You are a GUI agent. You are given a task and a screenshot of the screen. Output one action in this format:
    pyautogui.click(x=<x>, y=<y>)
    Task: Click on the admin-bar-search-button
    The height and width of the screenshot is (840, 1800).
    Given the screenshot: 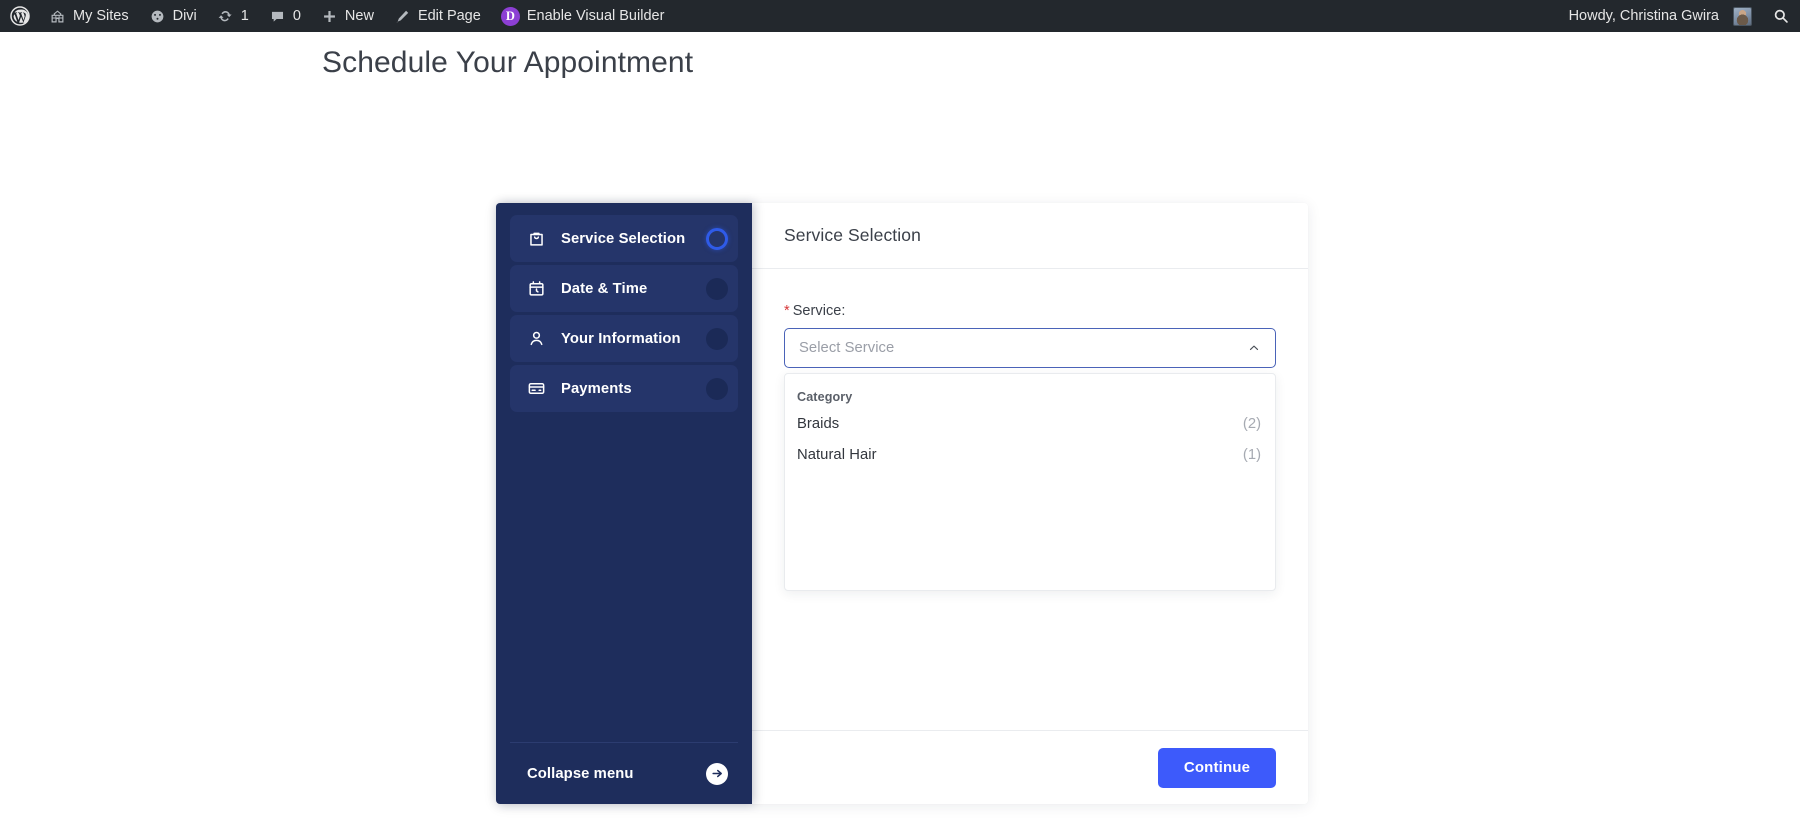 What is the action you would take?
    pyautogui.click(x=1781, y=16)
    